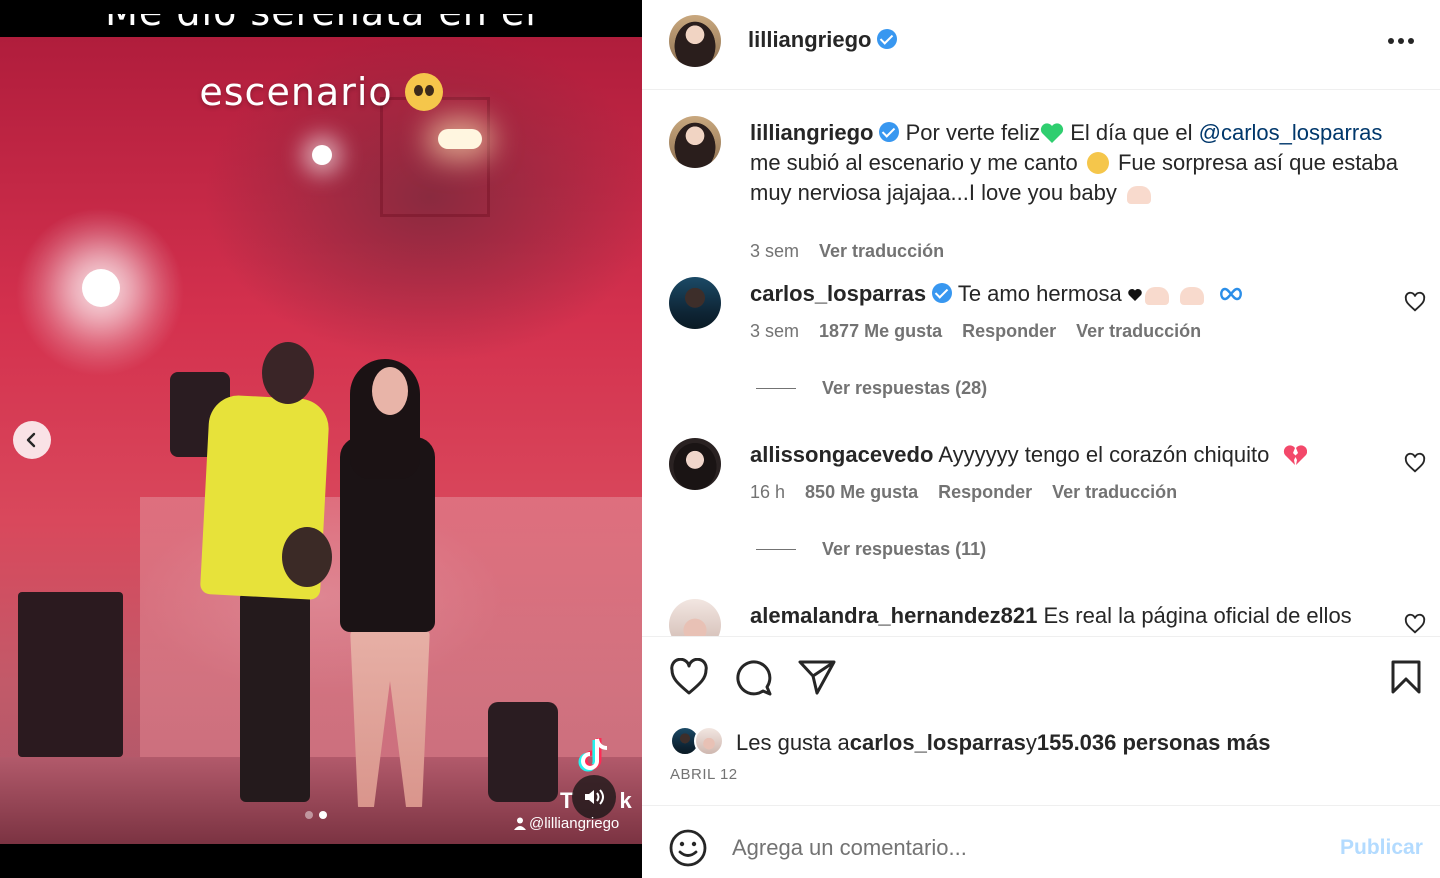 This screenshot has height=878, width=1440. What do you see at coordinates (861, 492) in the screenshot?
I see `comment-likes: 850 Me gusta` at bounding box center [861, 492].